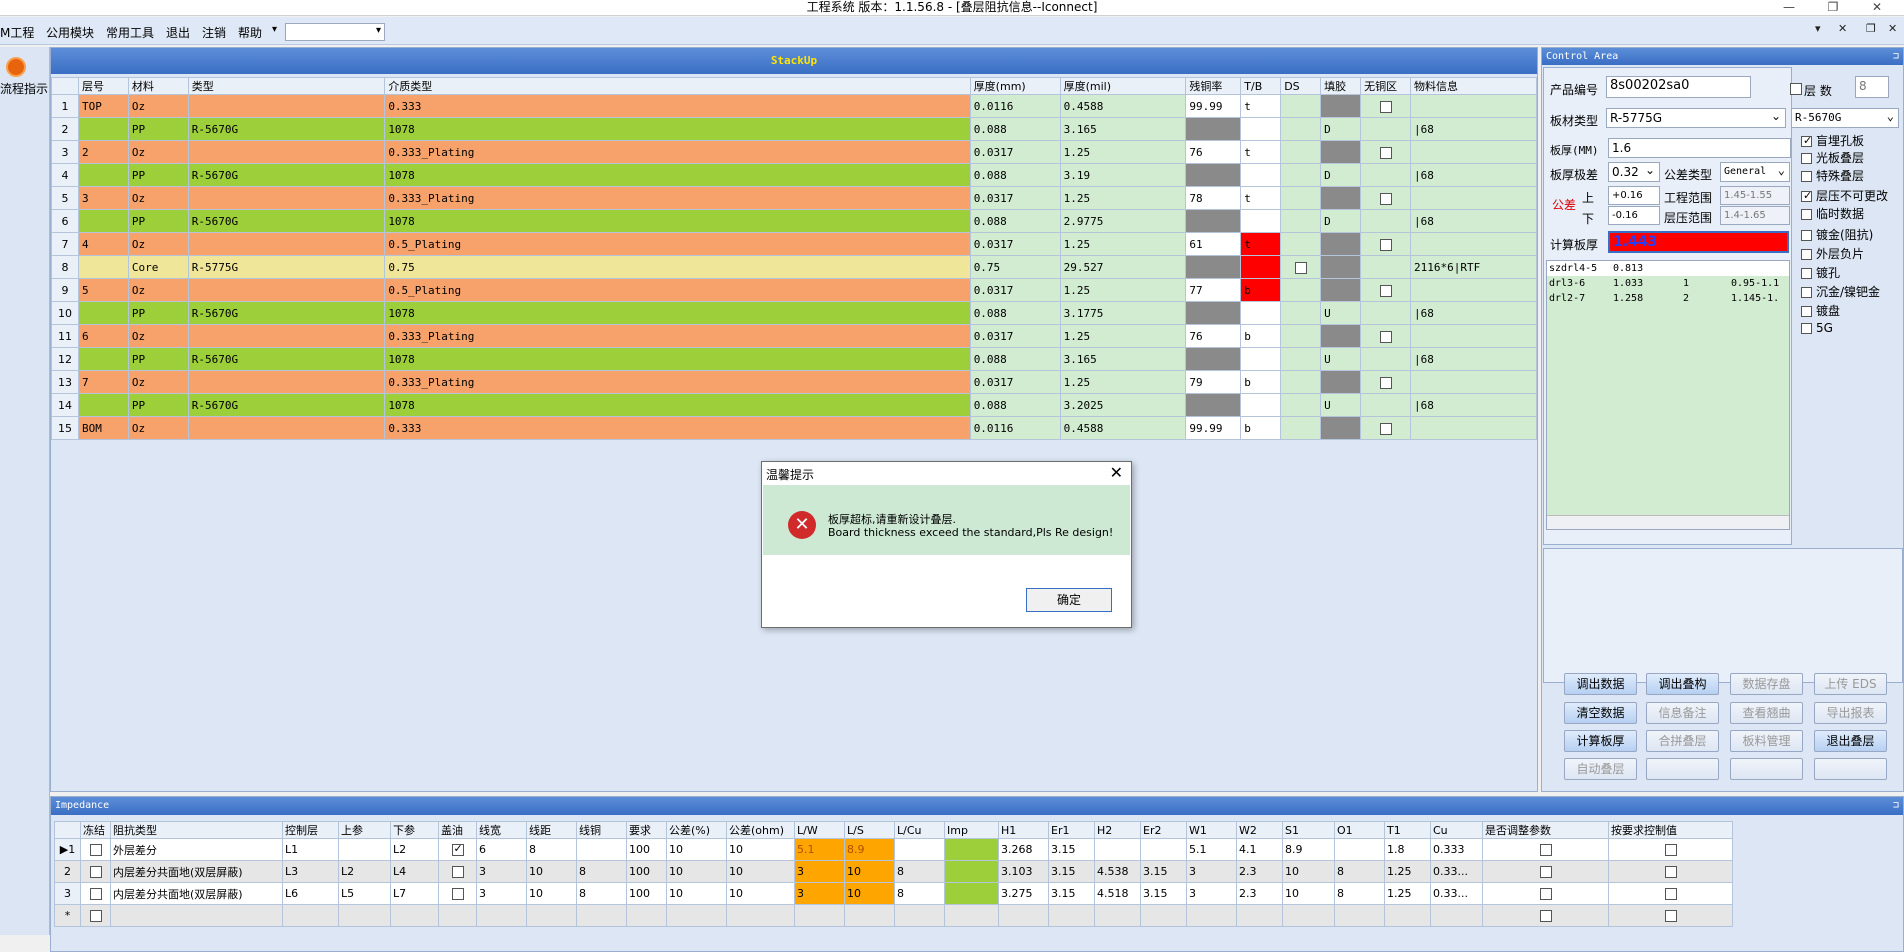 The width and height of the screenshot is (1904, 952). I want to click on impedance-col-header: L/W, so click(819, 830).